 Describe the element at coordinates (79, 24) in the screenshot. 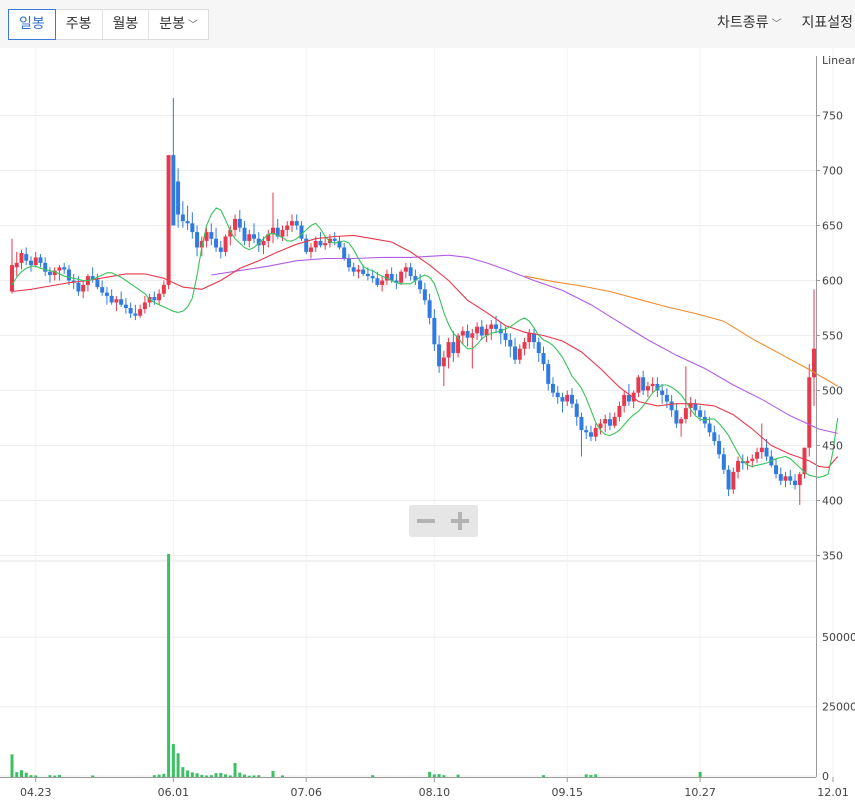

I see `tab-weekly: 주봉` at that location.